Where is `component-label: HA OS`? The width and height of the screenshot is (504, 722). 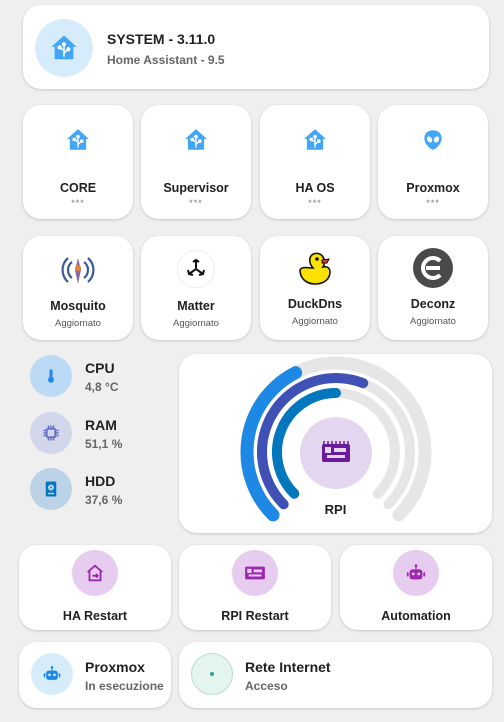
component-label: HA OS is located at coordinates (315, 188).